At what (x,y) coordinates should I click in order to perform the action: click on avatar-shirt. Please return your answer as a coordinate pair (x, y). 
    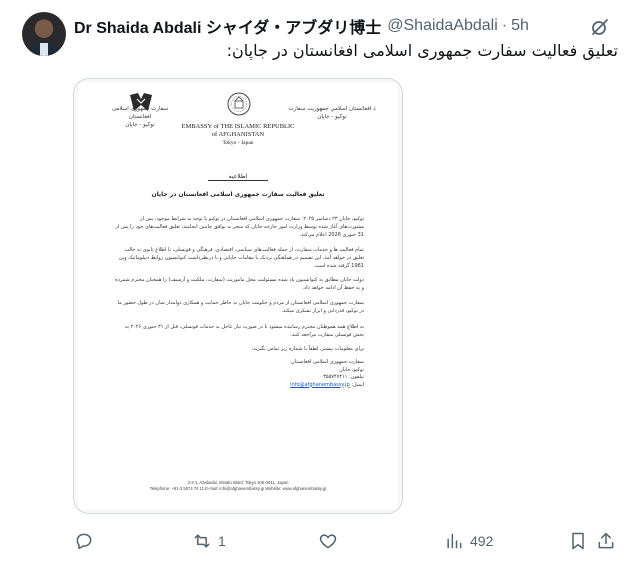
    Looking at the image, I should click on (44, 49).